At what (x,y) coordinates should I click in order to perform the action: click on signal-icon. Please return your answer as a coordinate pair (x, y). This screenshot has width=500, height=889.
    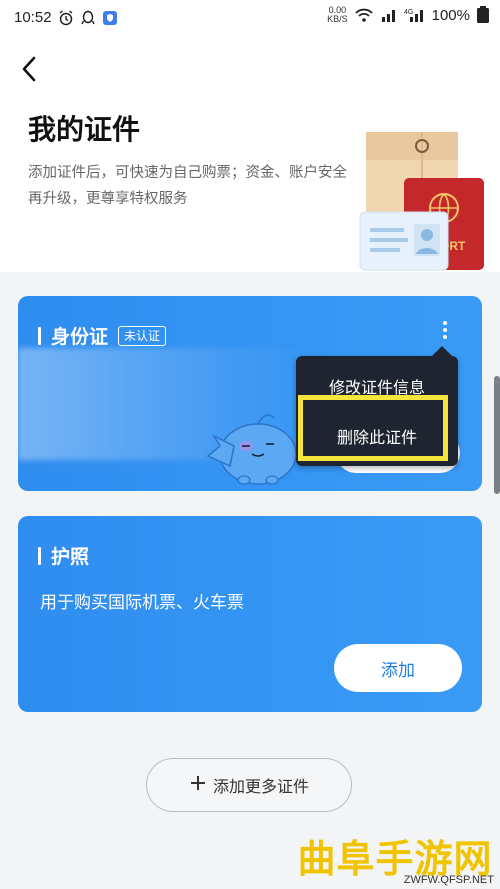
    Looking at the image, I should click on (389, 15).